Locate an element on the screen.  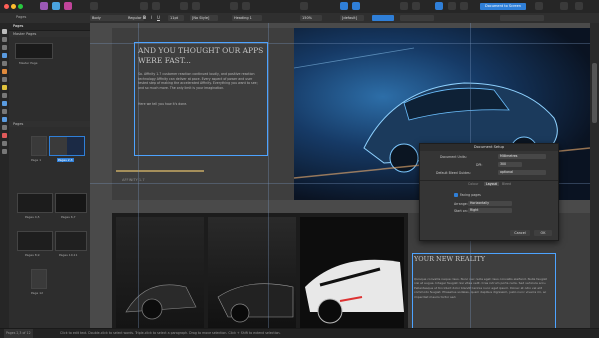
arrange-label: Arrange: is located at coordinates (461, 204).